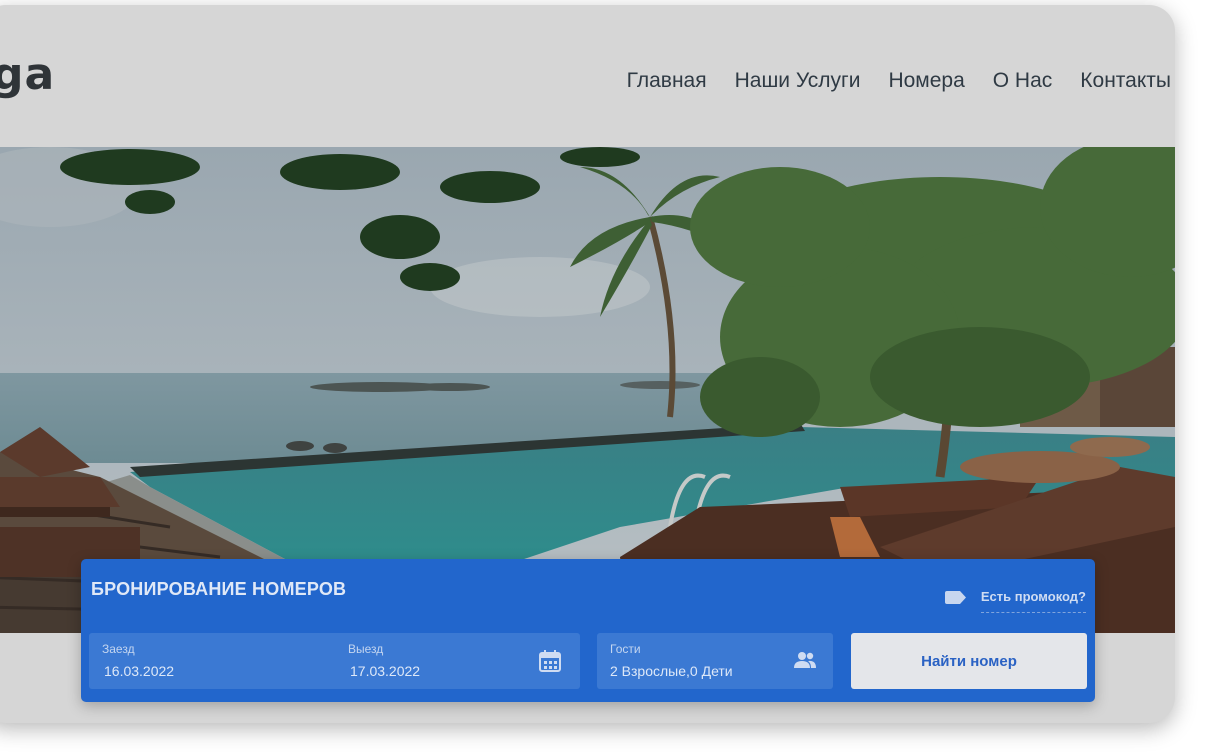 The image size is (1208, 752). I want to click on promo-link: Есть промокод?, so click(1015, 597).